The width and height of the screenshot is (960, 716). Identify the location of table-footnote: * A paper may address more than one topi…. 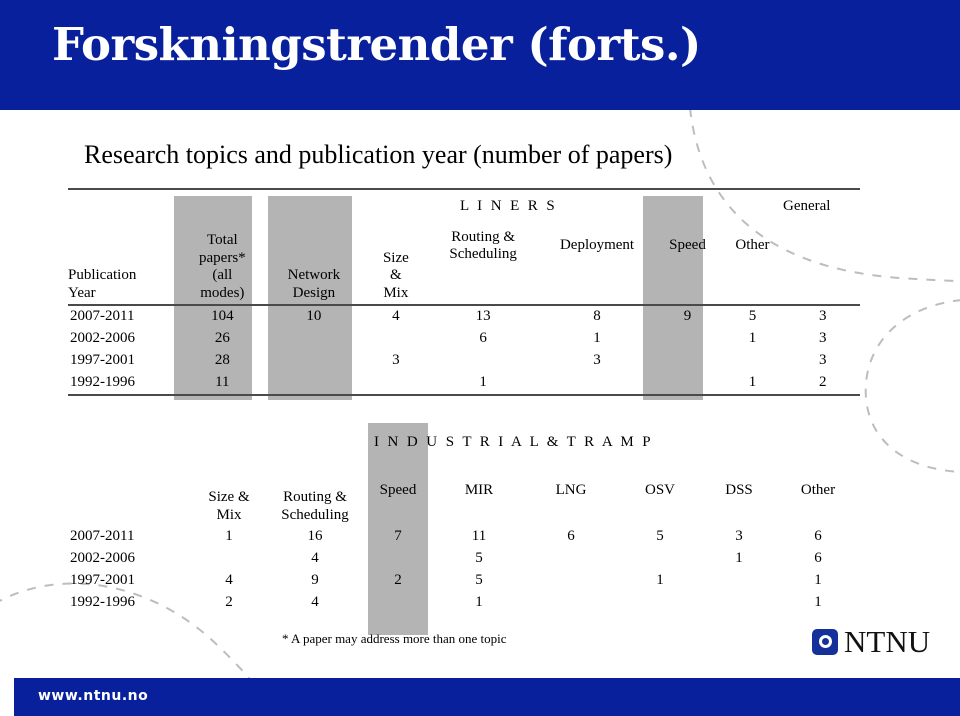
(394, 638).